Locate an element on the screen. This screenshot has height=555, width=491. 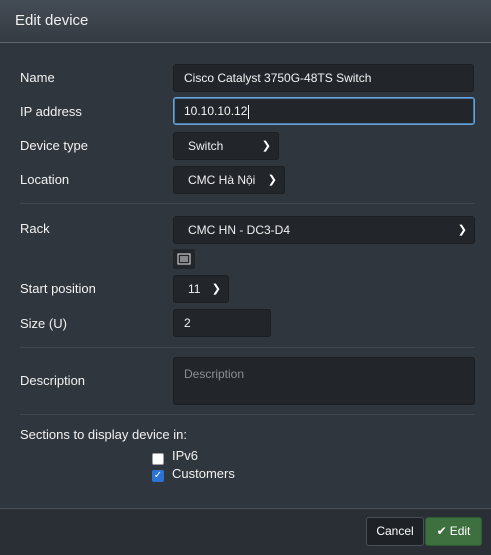
description-placeholder: Description is located at coordinates (214, 374).